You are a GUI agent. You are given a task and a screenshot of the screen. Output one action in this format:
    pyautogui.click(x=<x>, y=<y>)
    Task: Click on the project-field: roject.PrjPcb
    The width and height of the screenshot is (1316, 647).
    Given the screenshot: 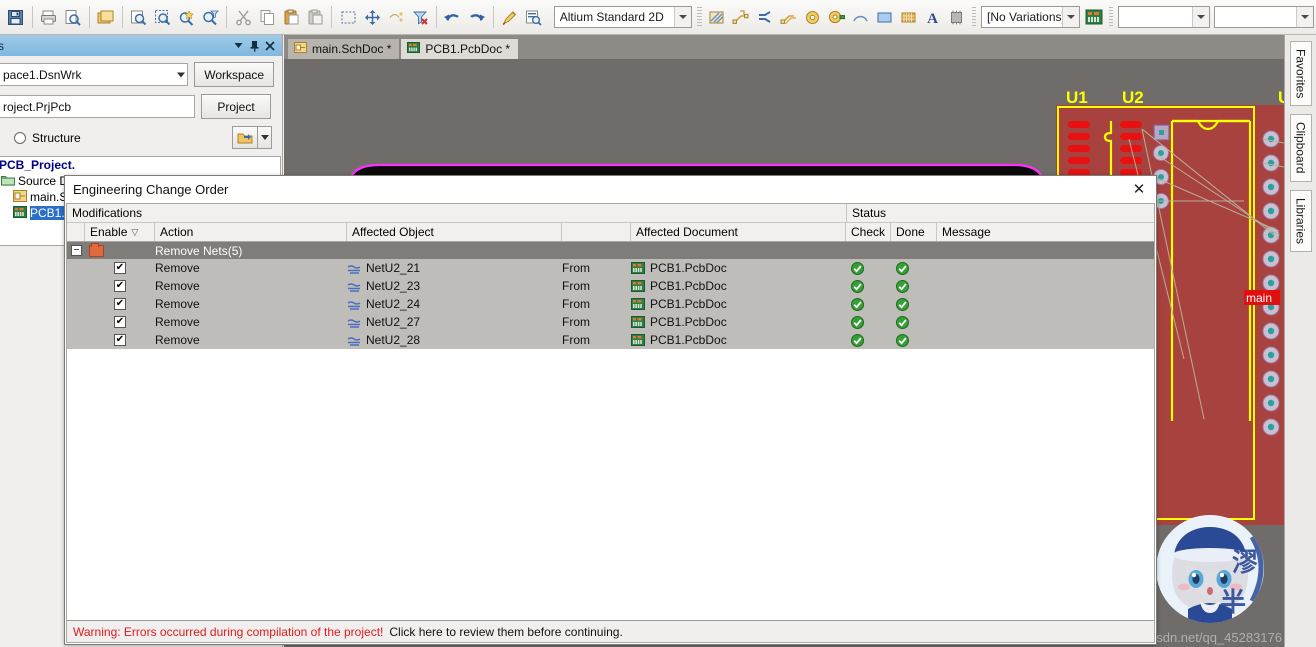 What is the action you would take?
    pyautogui.click(x=97, y=106)
    